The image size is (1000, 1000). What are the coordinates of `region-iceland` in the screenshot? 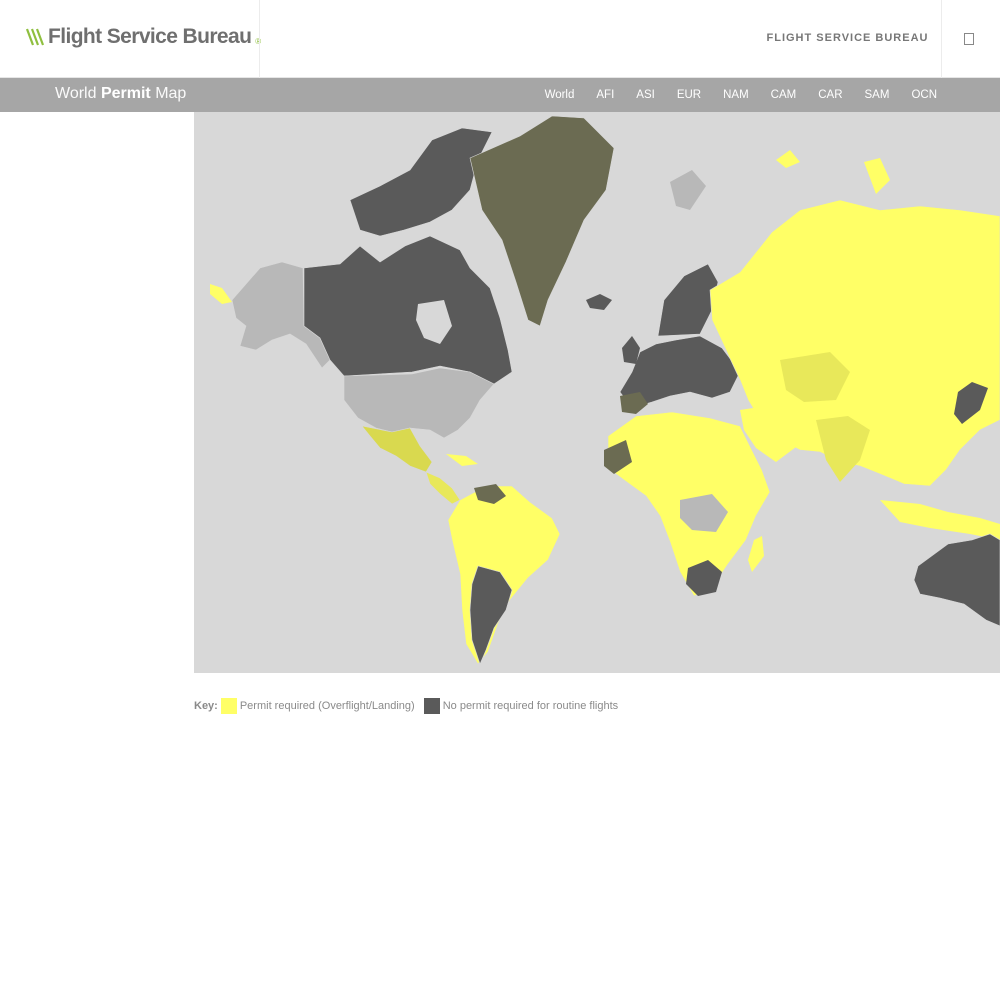 It's located at (599, 302).